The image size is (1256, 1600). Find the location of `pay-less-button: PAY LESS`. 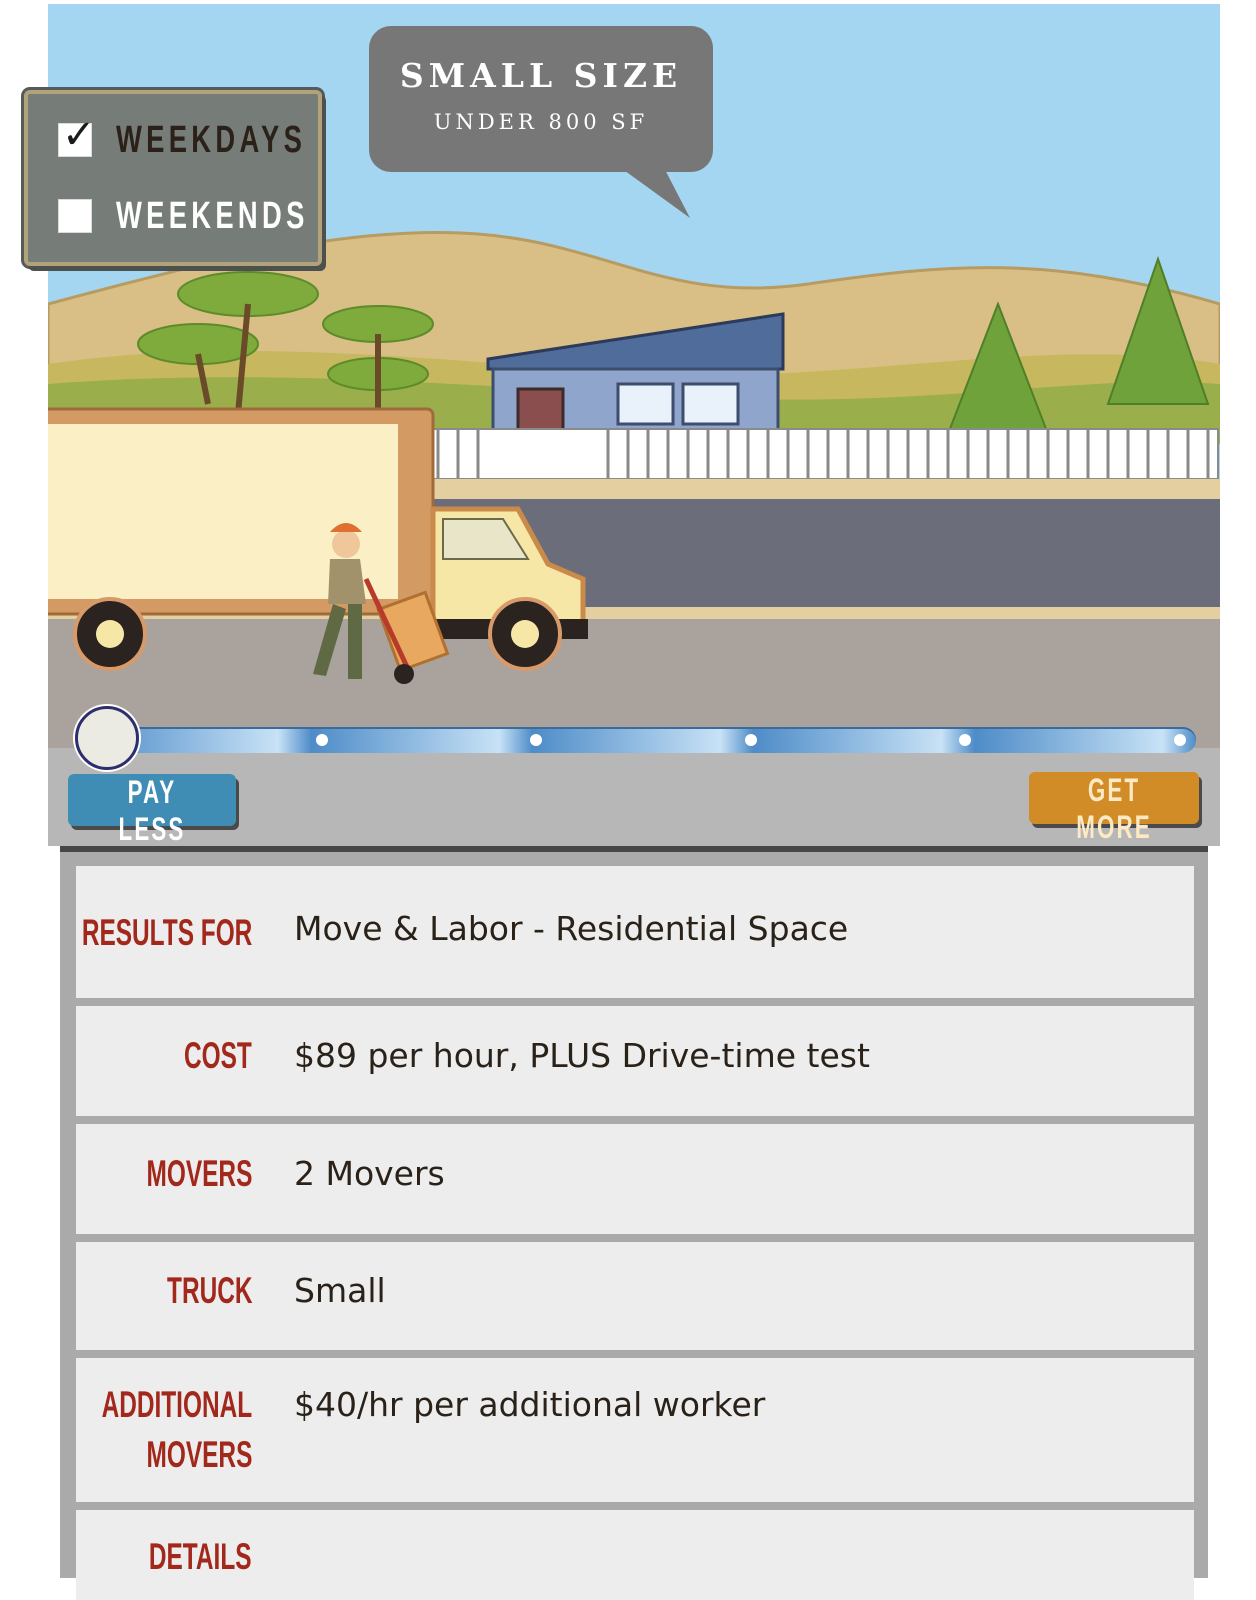

pay-less-button: PAY LESS is located at coordinates (152, 810).